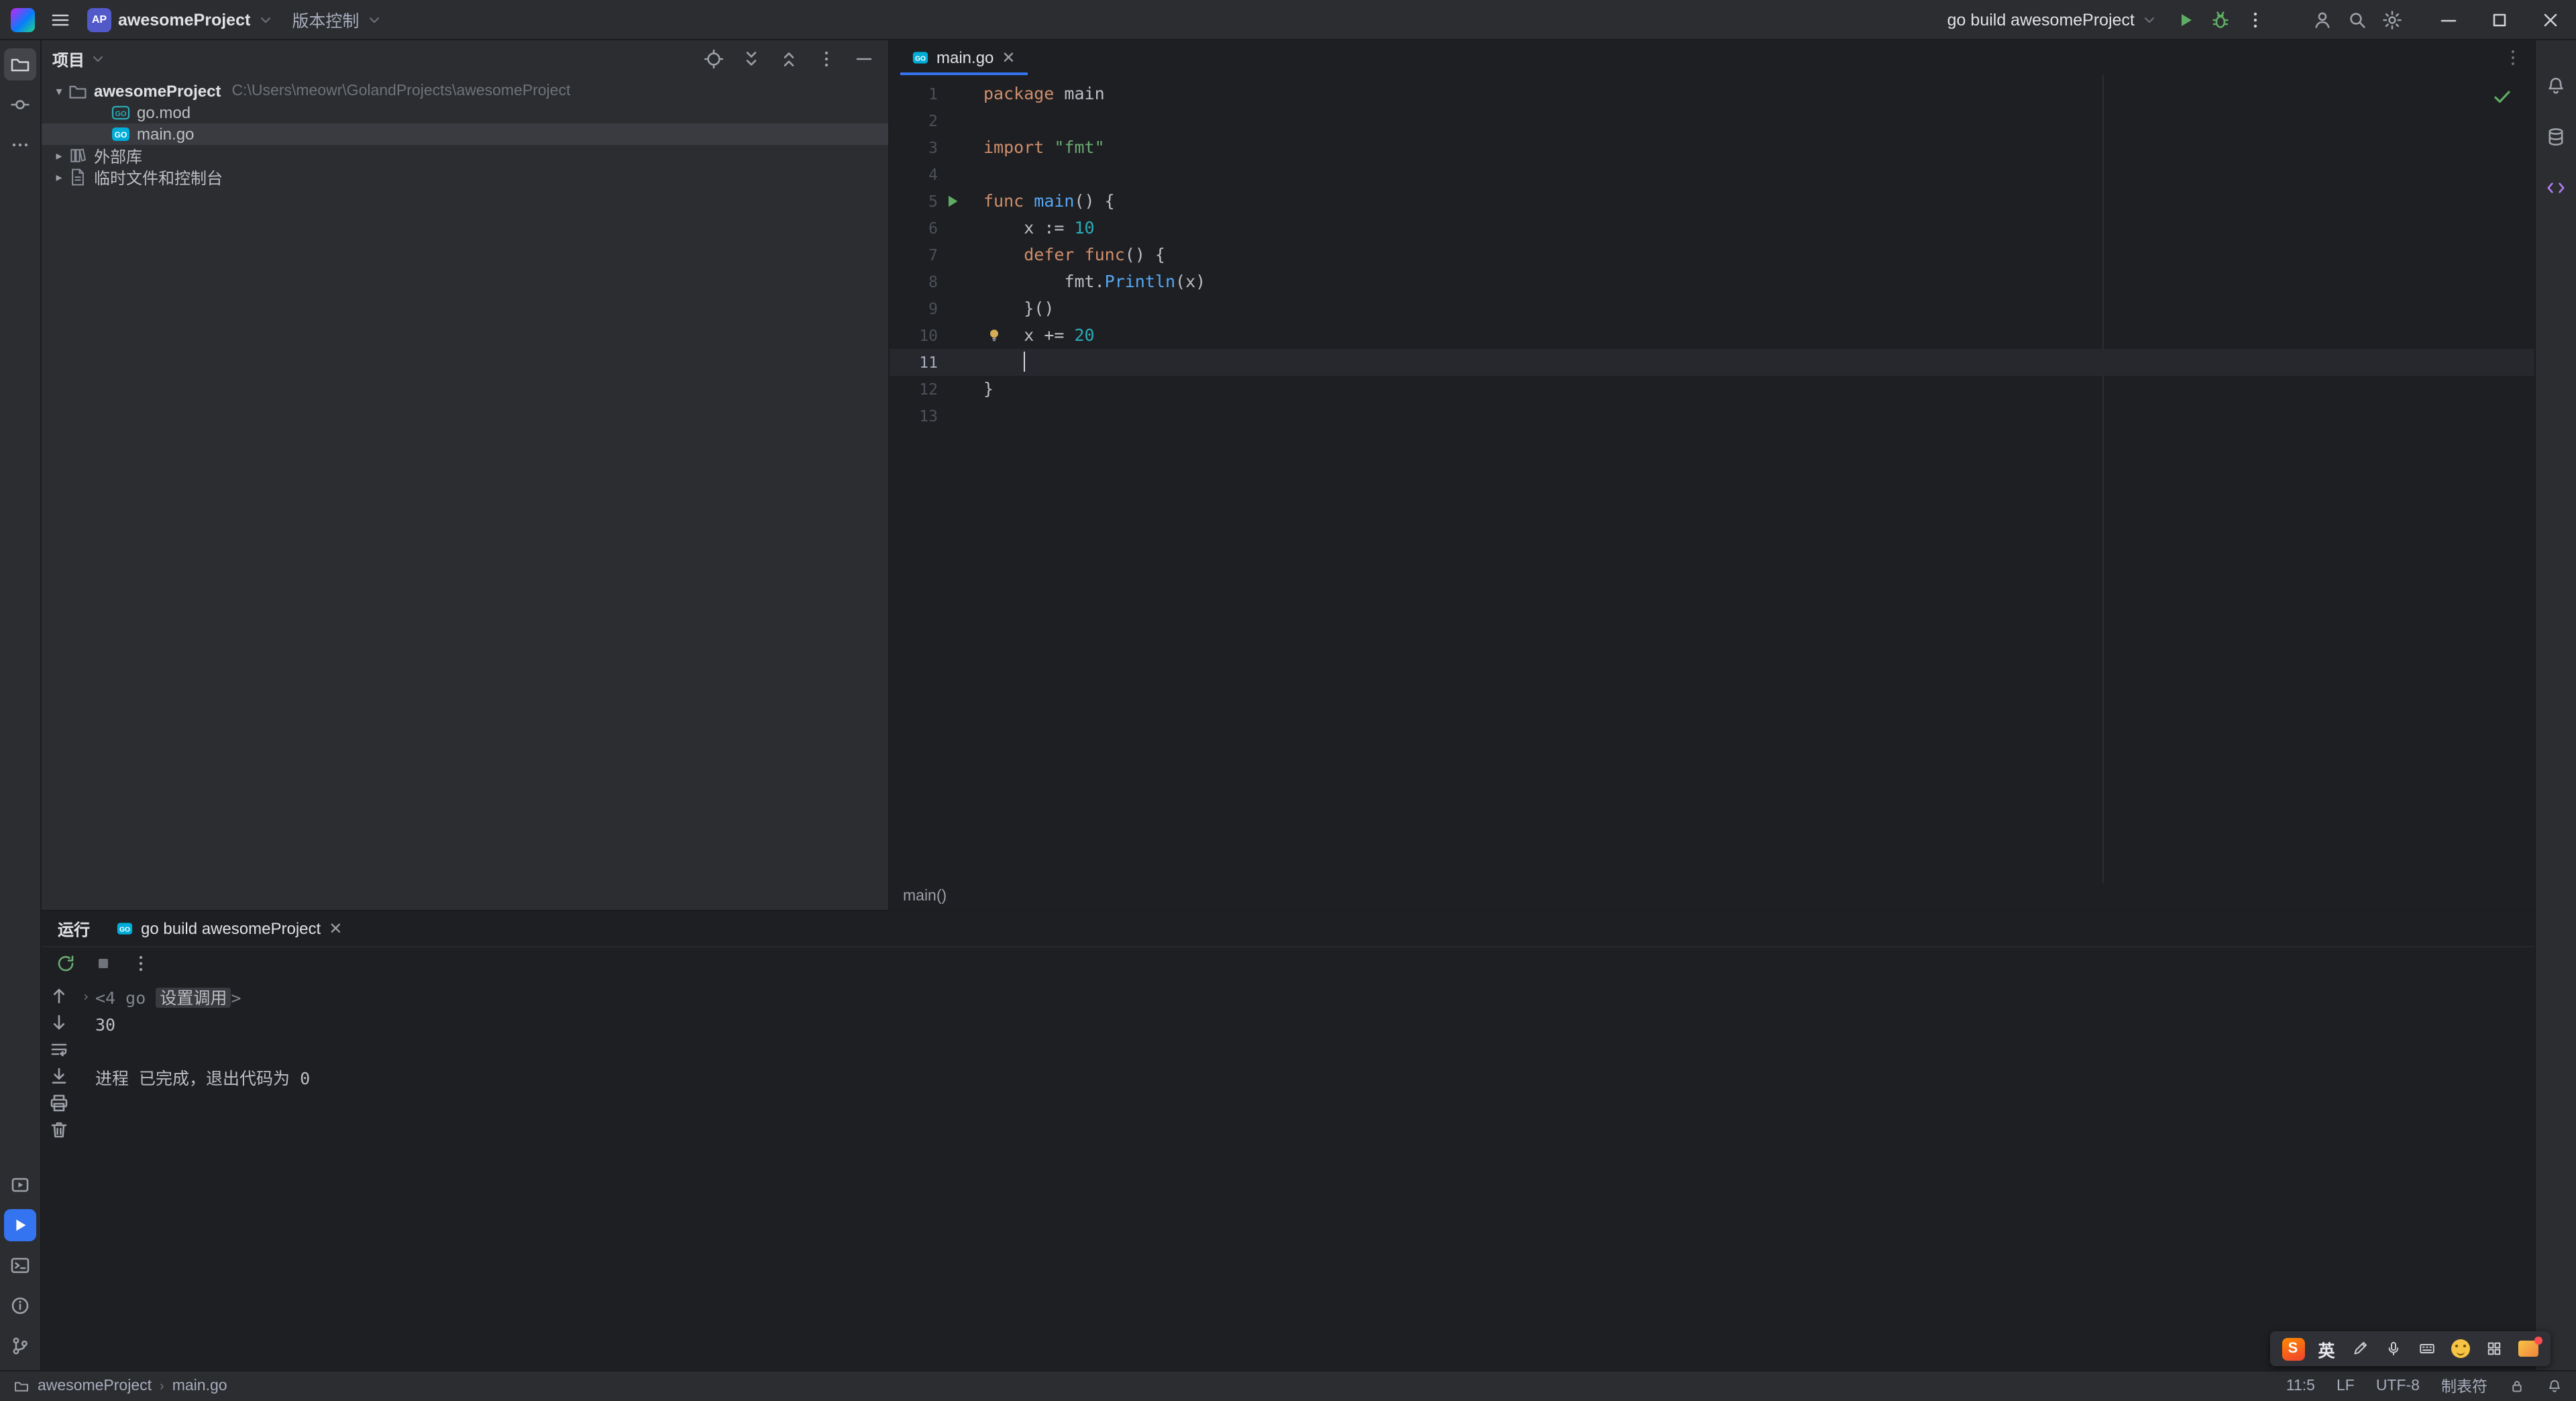  What do you see at coordinates (2464, 1387) in the screenshot?
I see `indent-widget: 制表符` at bounding box center [2464, 1387].